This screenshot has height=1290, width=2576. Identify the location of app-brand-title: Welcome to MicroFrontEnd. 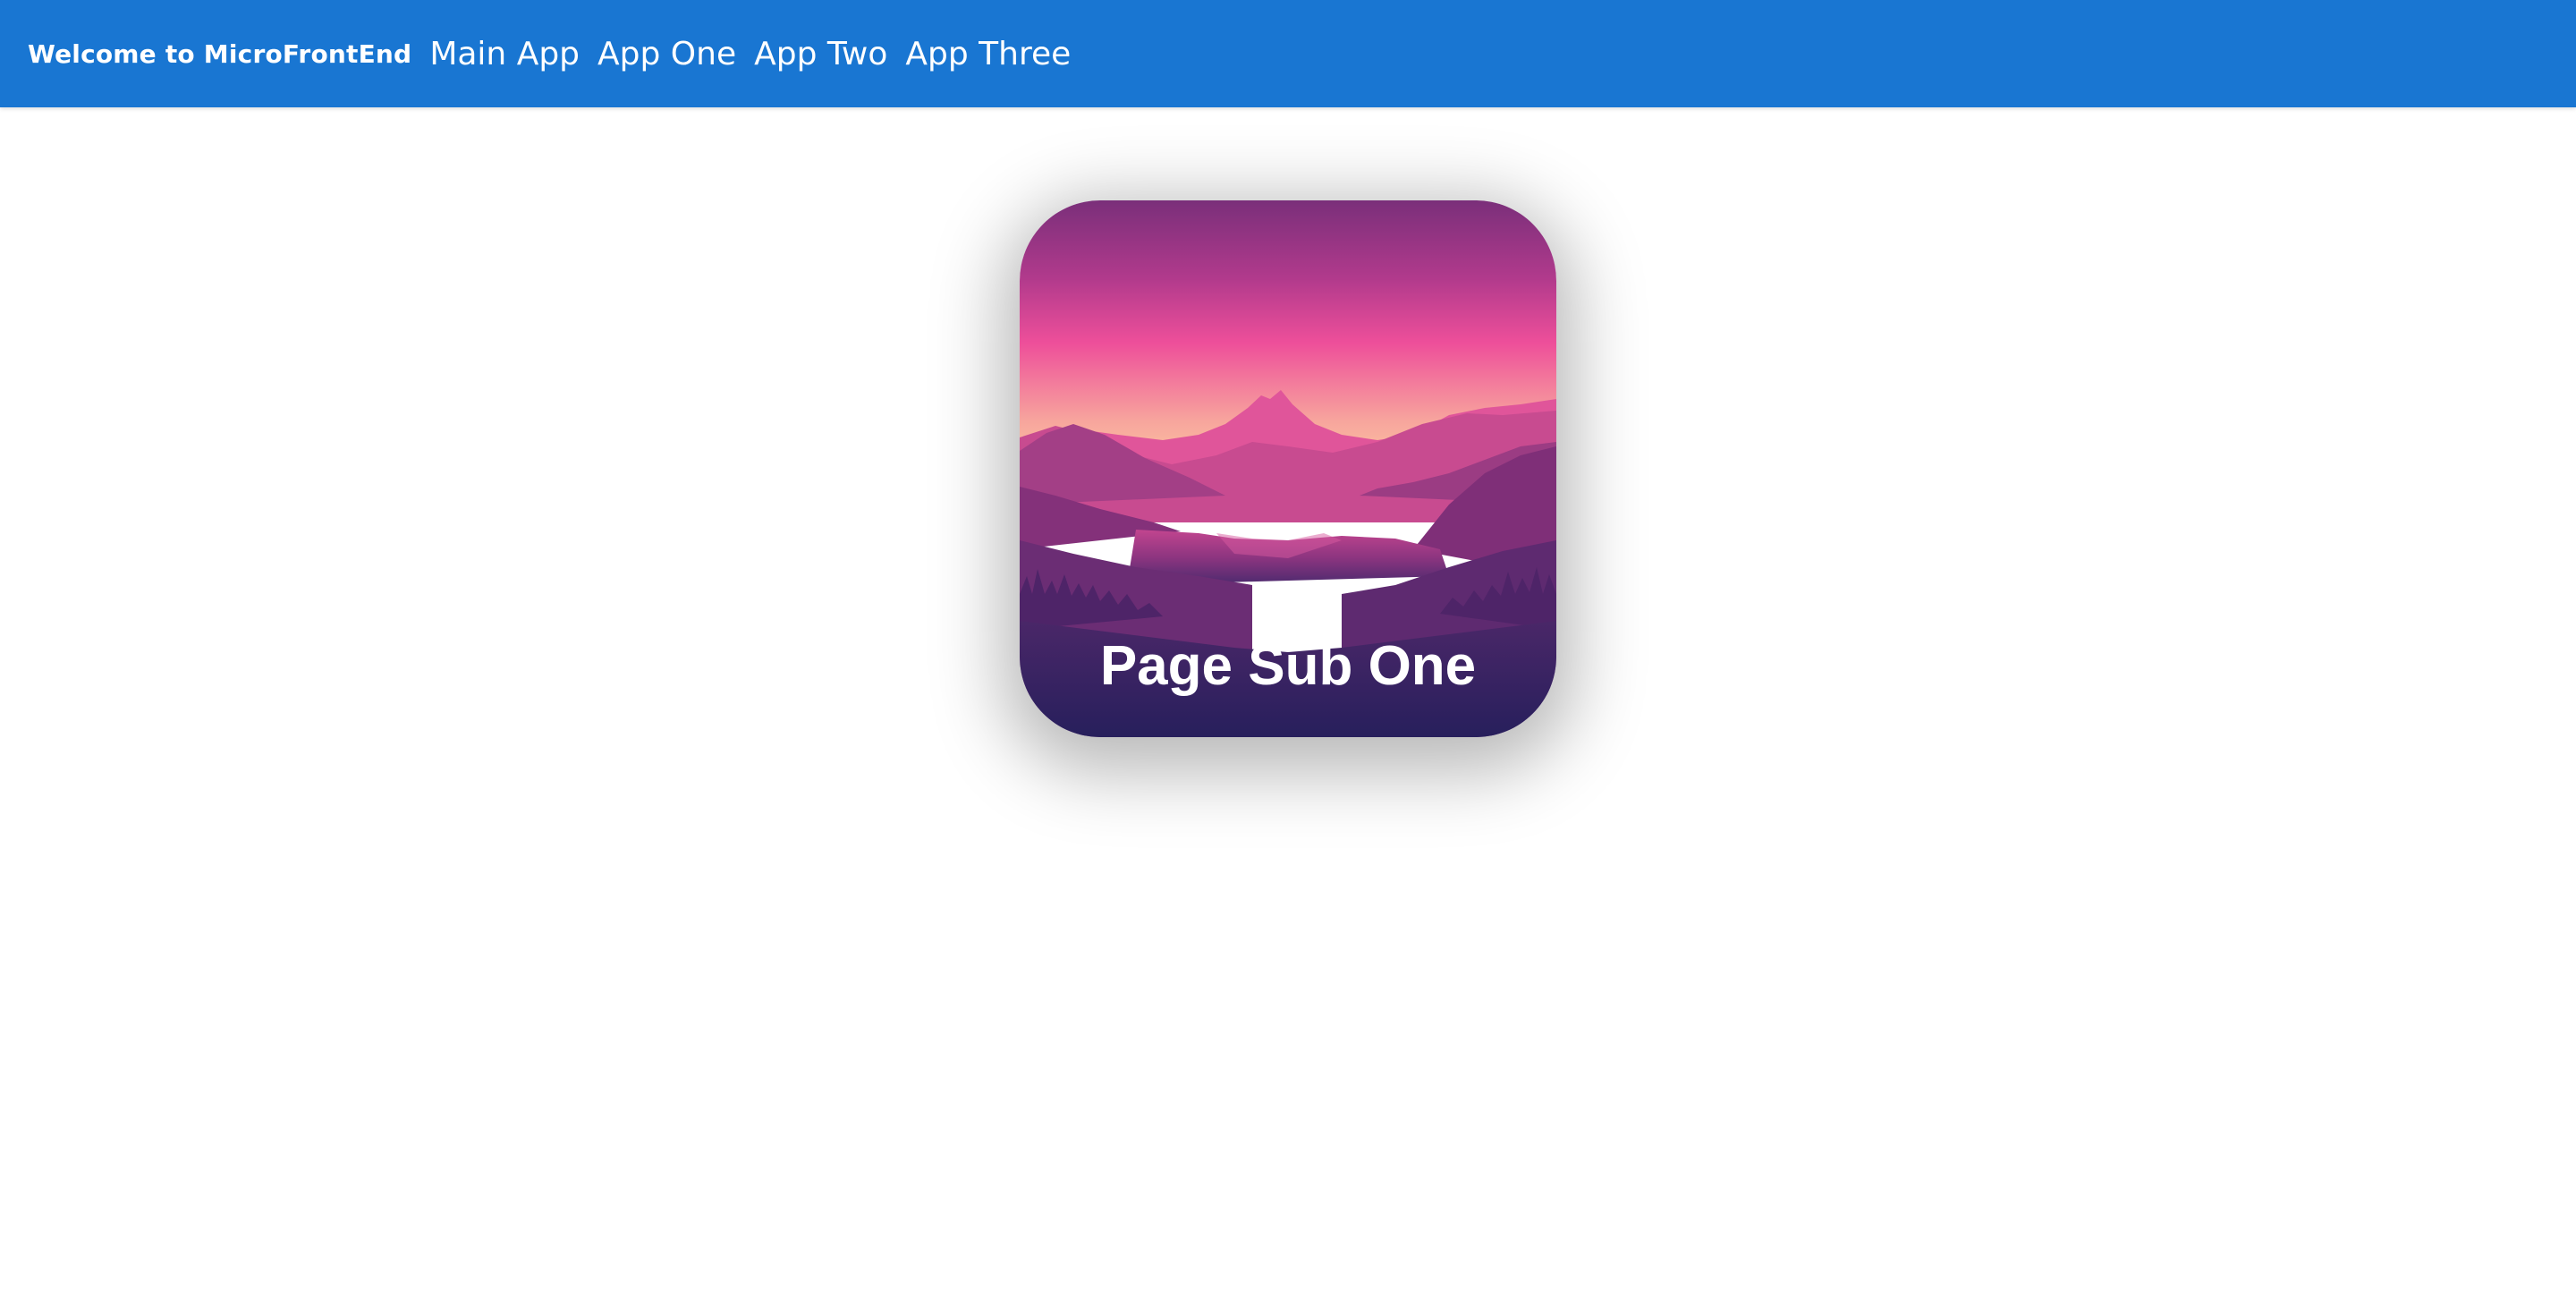
(220, 53).